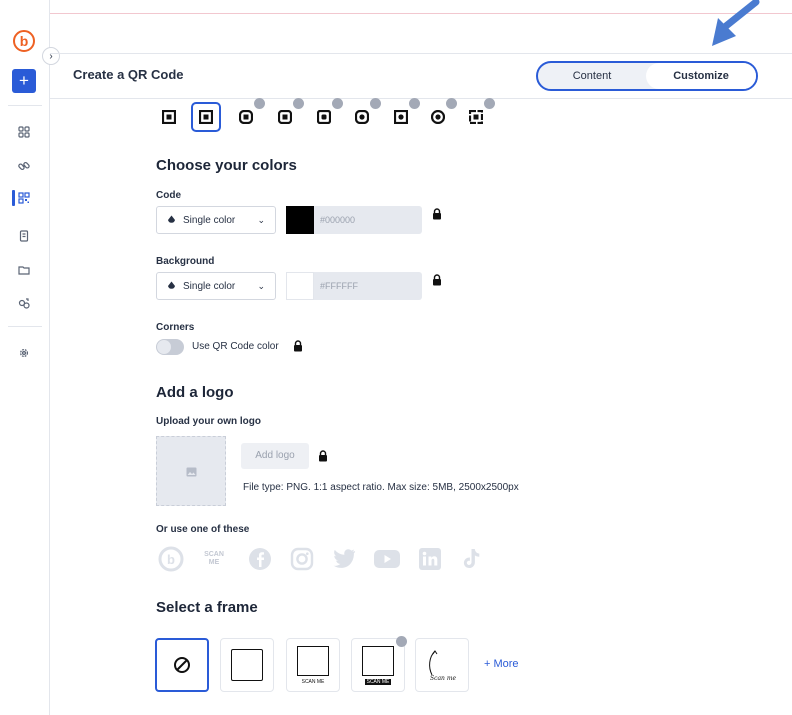  Describe the element at coordinates (24, 353) in the screenshot. I see `settings-icon` at that location.